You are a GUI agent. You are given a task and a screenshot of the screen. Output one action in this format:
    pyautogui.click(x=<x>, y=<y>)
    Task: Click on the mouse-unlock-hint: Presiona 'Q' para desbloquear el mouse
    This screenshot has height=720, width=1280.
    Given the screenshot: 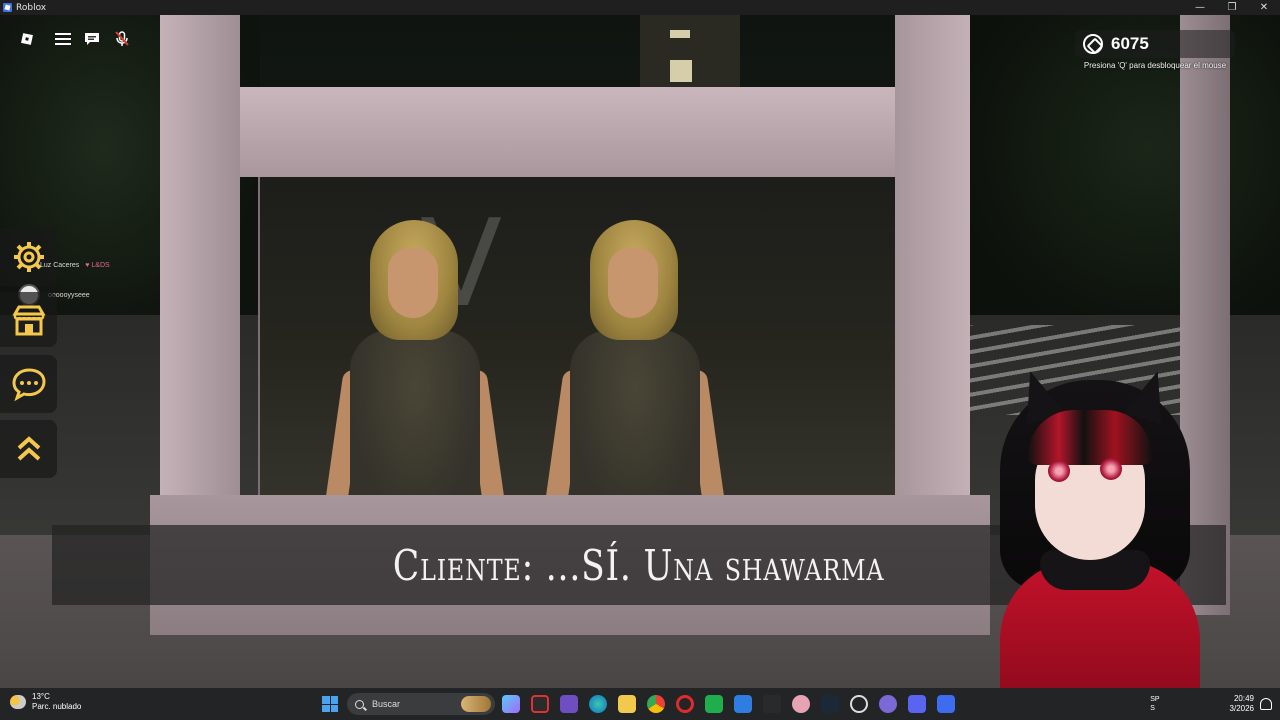 What is the action you would take?
    pyautogui.click(x=1155, y=65)
    